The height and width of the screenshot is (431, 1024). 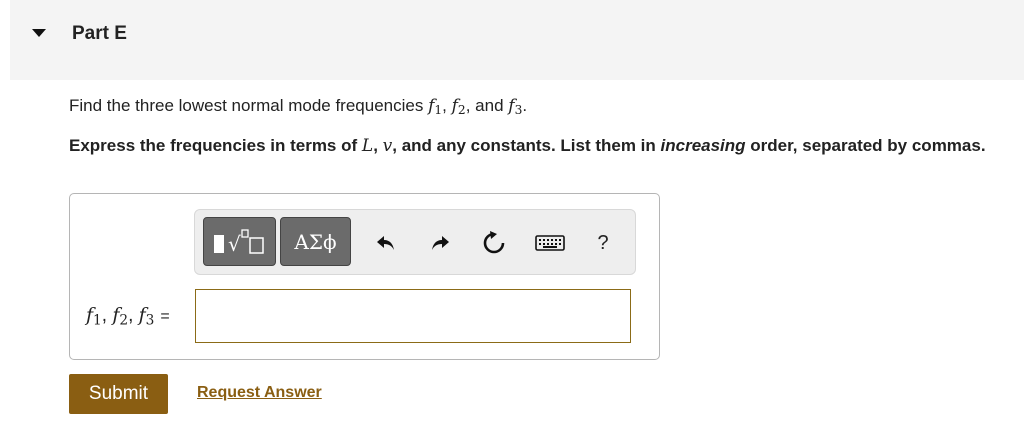 What do you see at coordinates (440, 243) in the screenshot?
I see `redo-icon` at bounding box center [440, 243].